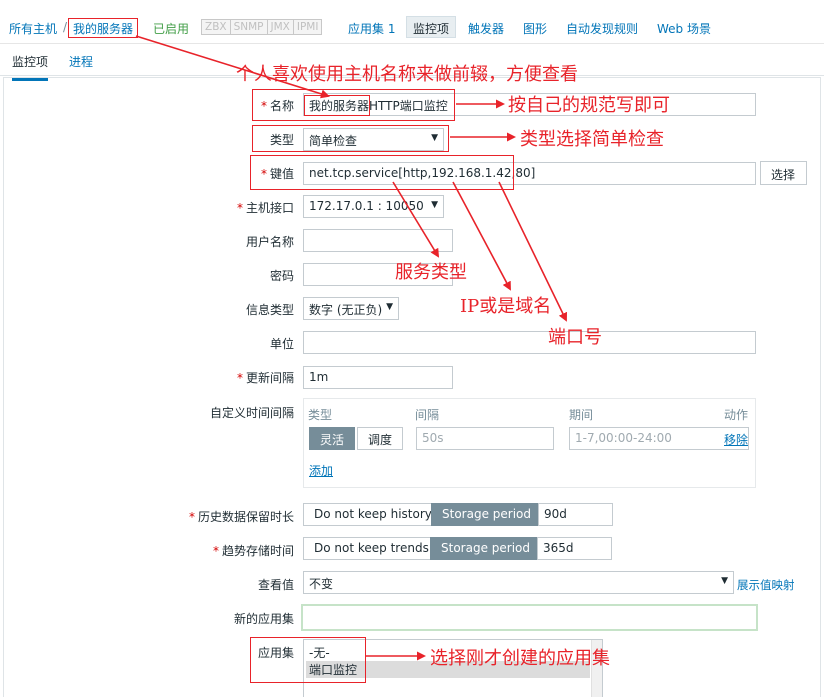 Image resolution: width=824 pixels, height=697 pixels. What do you see at coordinates (281, 27) in the screenshot?
I see `jmx-badge: JMX` at bounding box center [281, 27].